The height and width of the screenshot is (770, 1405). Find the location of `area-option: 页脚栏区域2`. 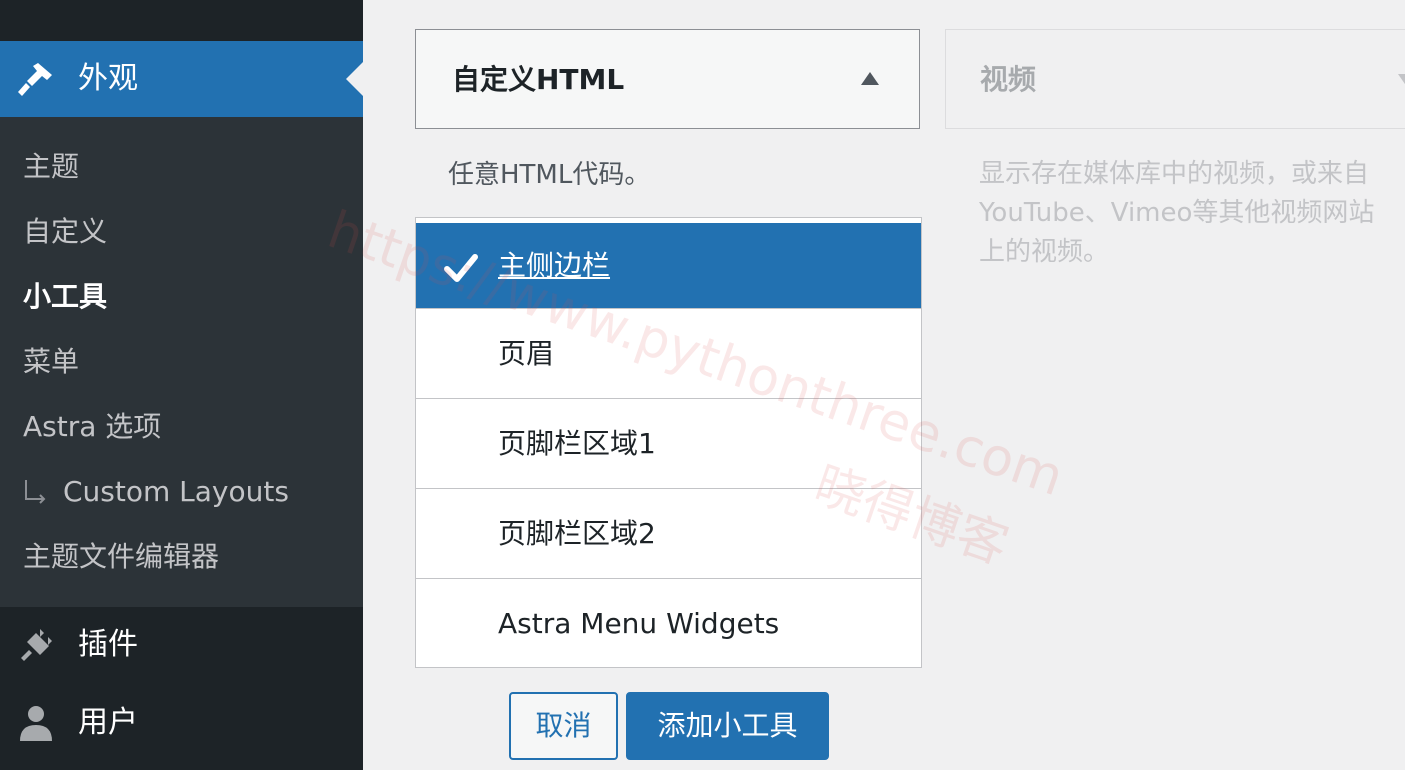

area-option: 页脚栏区域2 is located at coordinates (668, 534).